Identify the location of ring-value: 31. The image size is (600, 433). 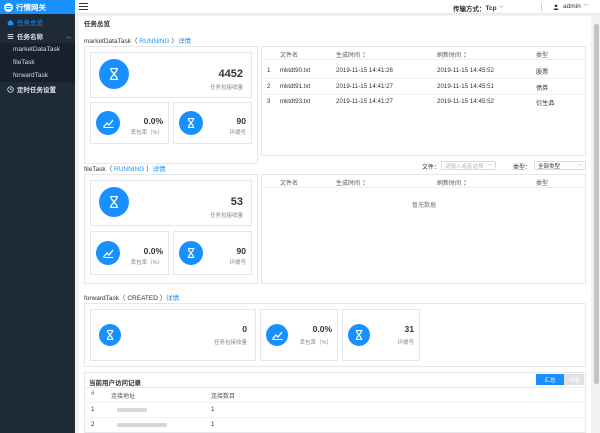
(409, 329).